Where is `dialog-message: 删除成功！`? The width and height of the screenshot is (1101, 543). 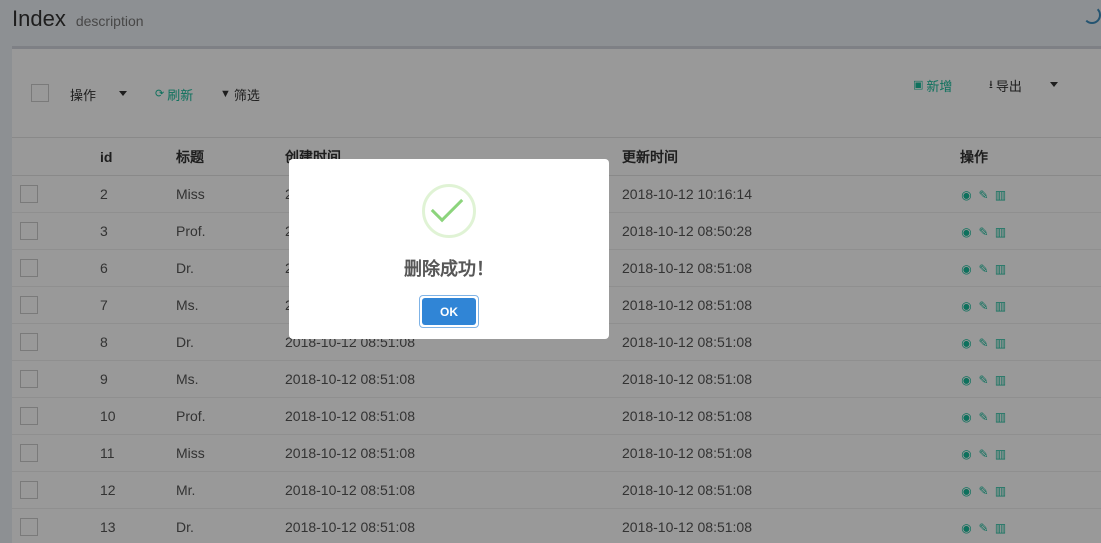 dialog-message: 删除成功！ is located at coordinates (449, 269).